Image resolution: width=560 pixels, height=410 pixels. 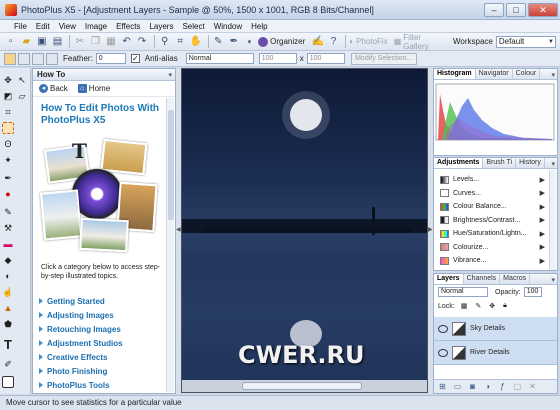 I want to click on effects-icon: ƒ, so click(x=502, y=386).